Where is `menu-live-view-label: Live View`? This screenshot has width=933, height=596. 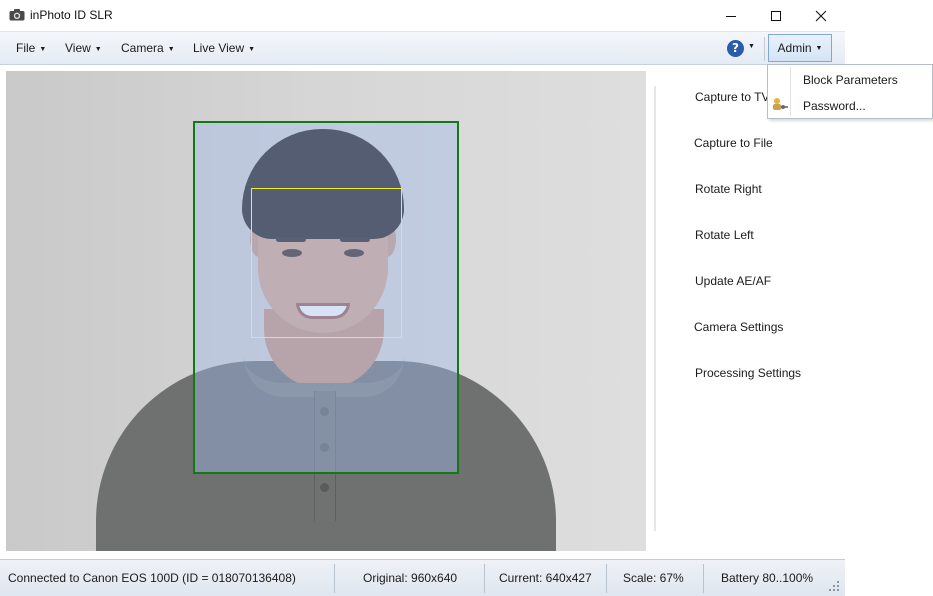 menu-live-view-label: Live View is located at coordinates (219, 48).